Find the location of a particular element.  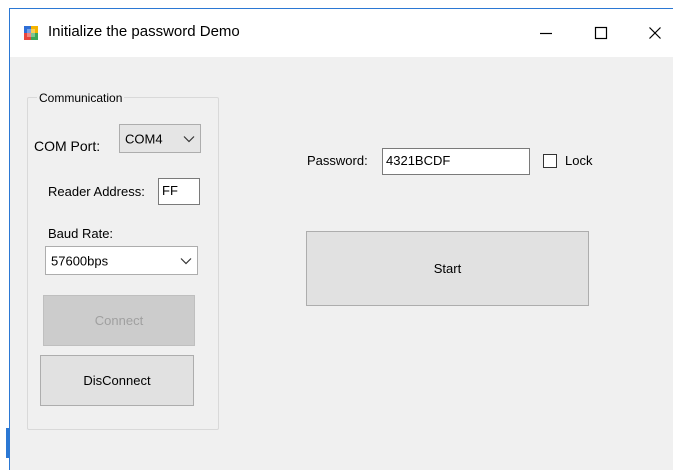

window-title: Initialize the password Demo is located at coordinates (144, 31).